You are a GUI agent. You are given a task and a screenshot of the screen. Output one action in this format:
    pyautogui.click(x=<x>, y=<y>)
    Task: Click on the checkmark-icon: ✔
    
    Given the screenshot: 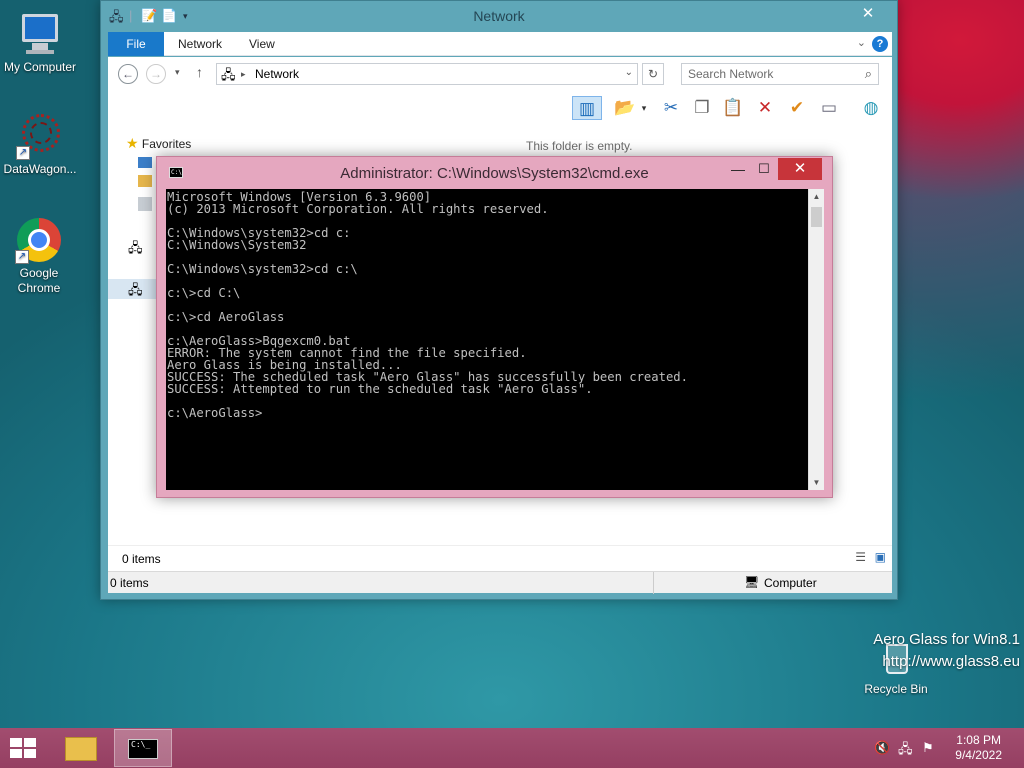 What is the action you would take?
    pyautogui.click(x=797, y=108)
    